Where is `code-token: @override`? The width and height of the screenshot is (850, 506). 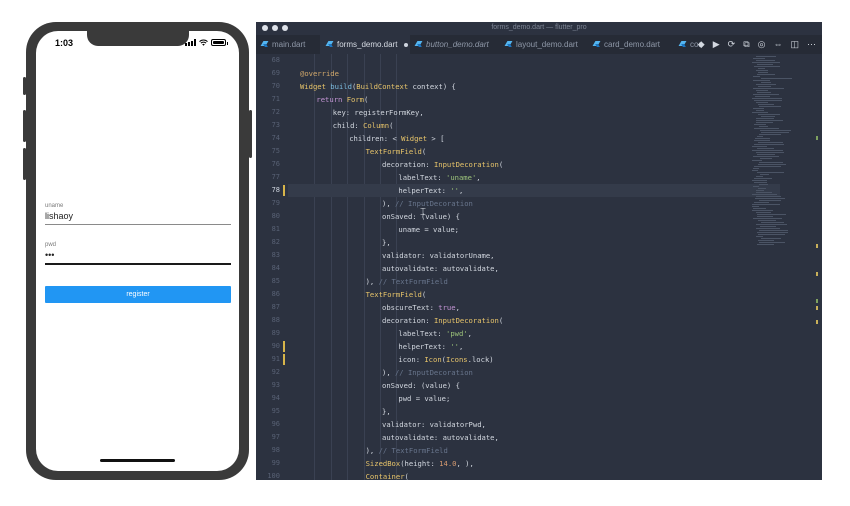 code-token: @override is located at coordinates (319, 73).